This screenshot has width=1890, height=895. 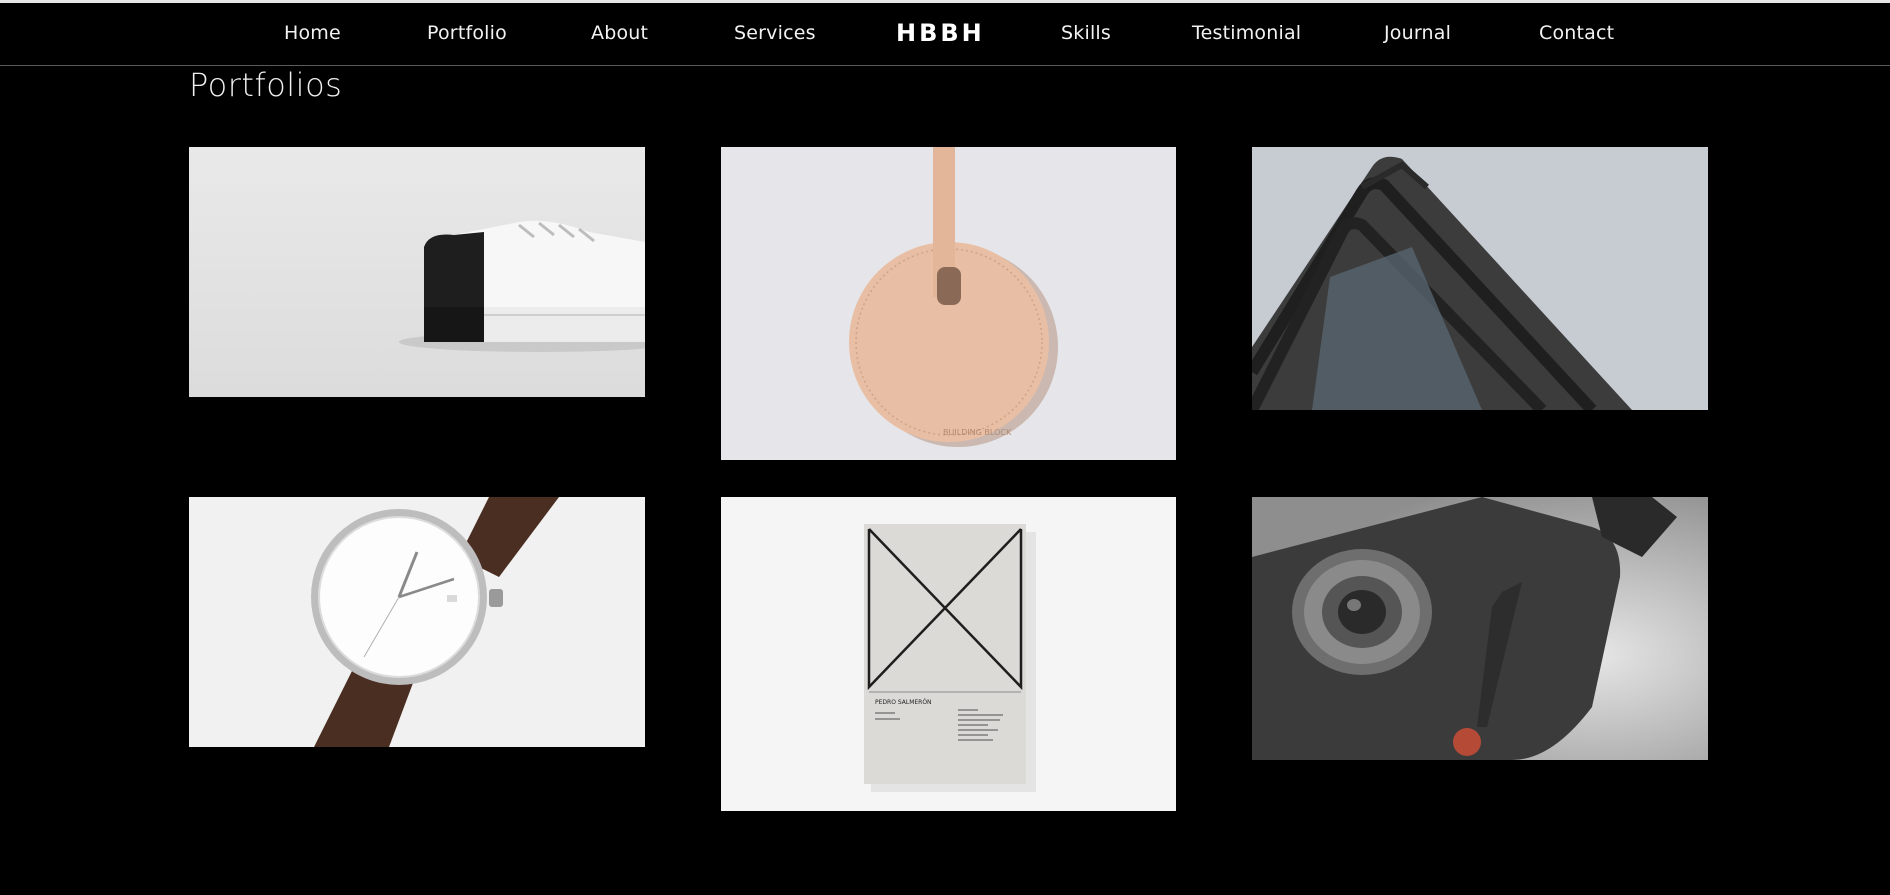 I want to click on nav-services-link: Services, so click(x=775, y=33).